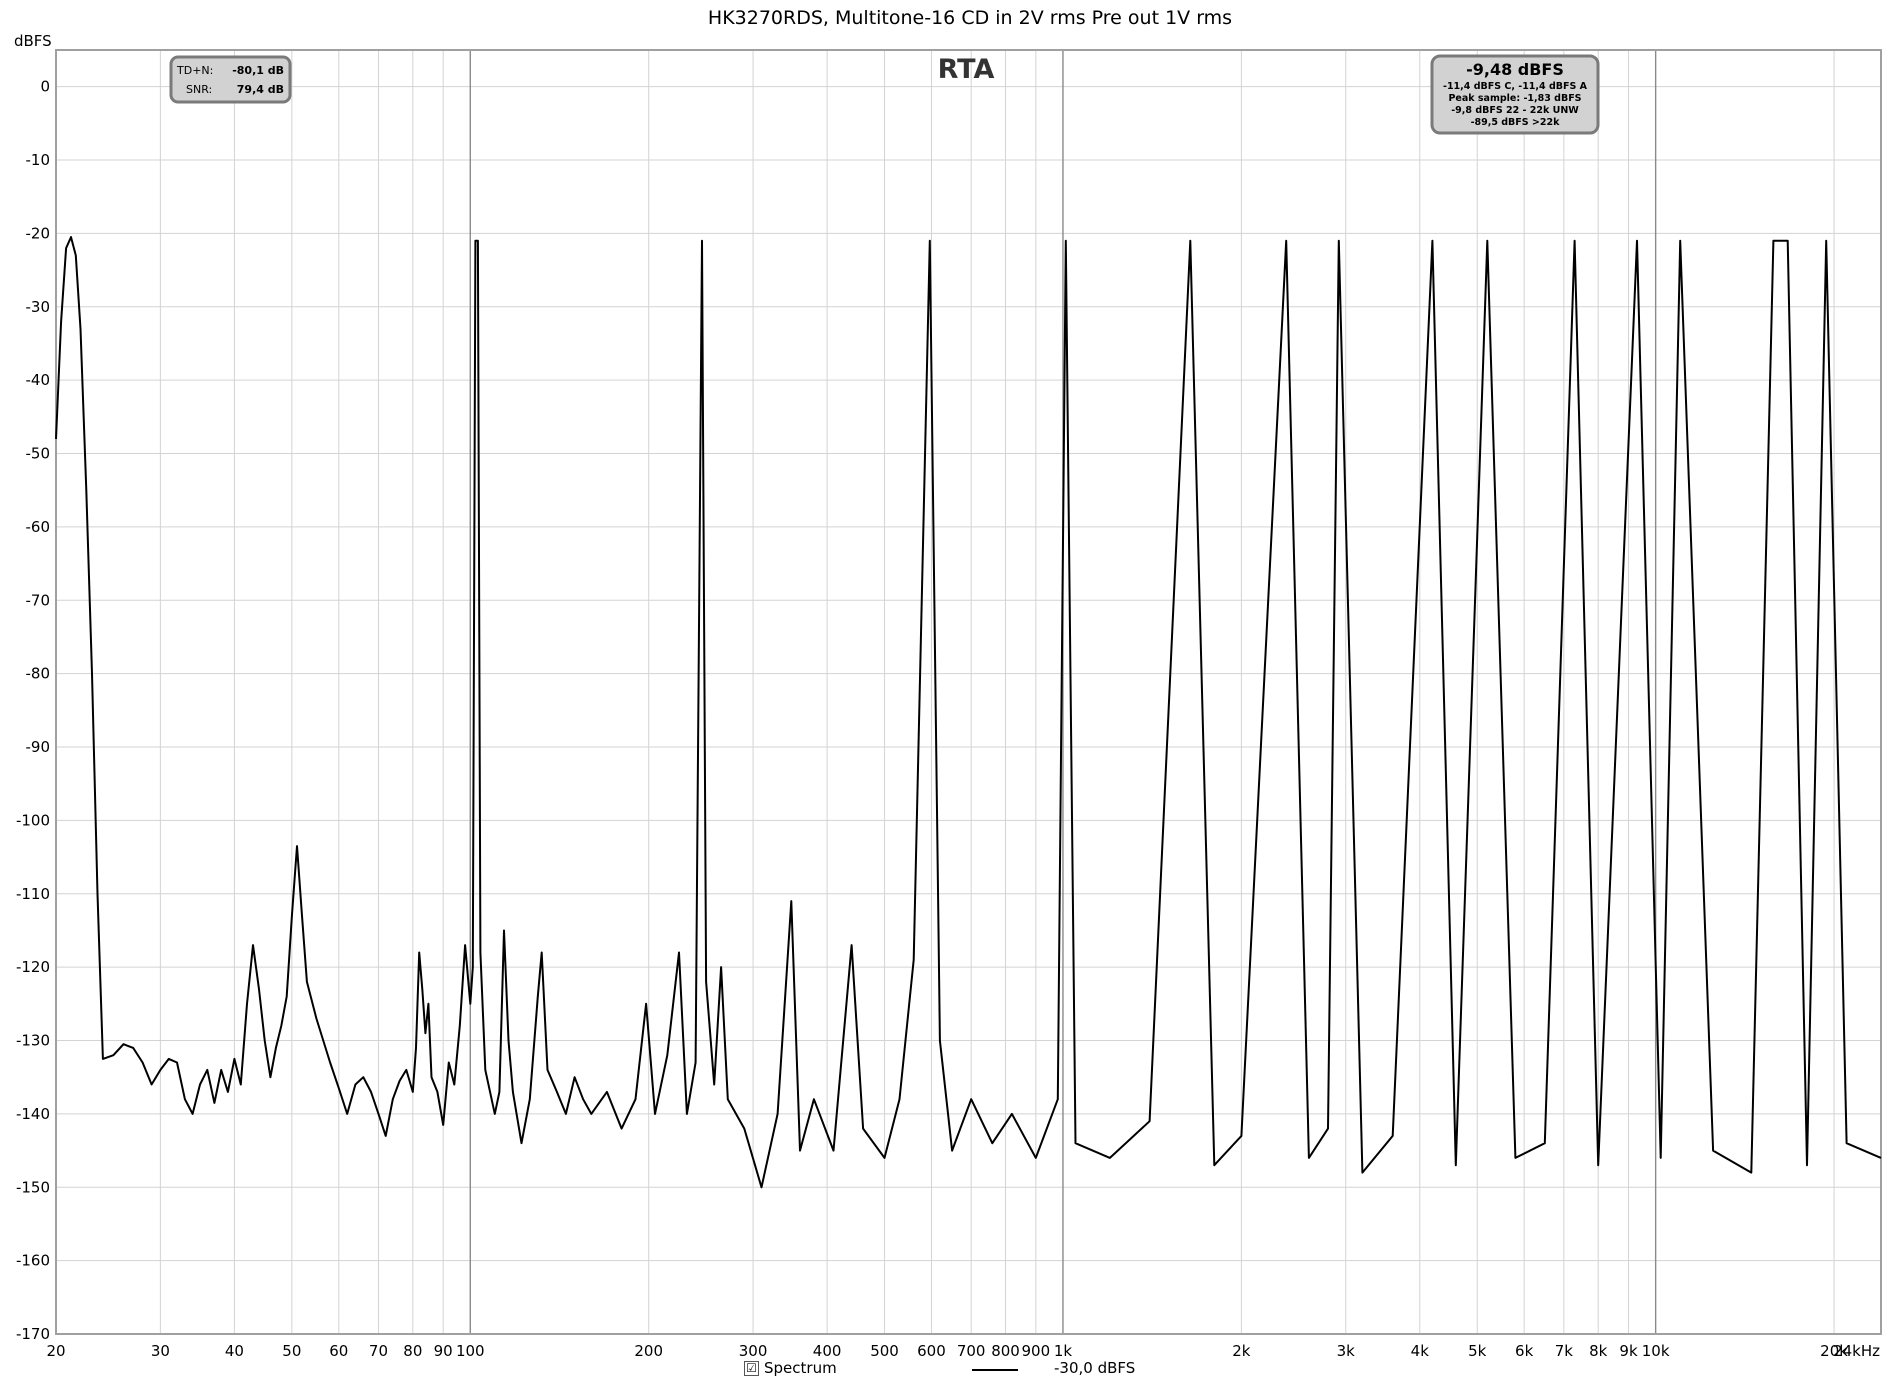  I want to click on x-tick-label: 40, so click(234, 1351).